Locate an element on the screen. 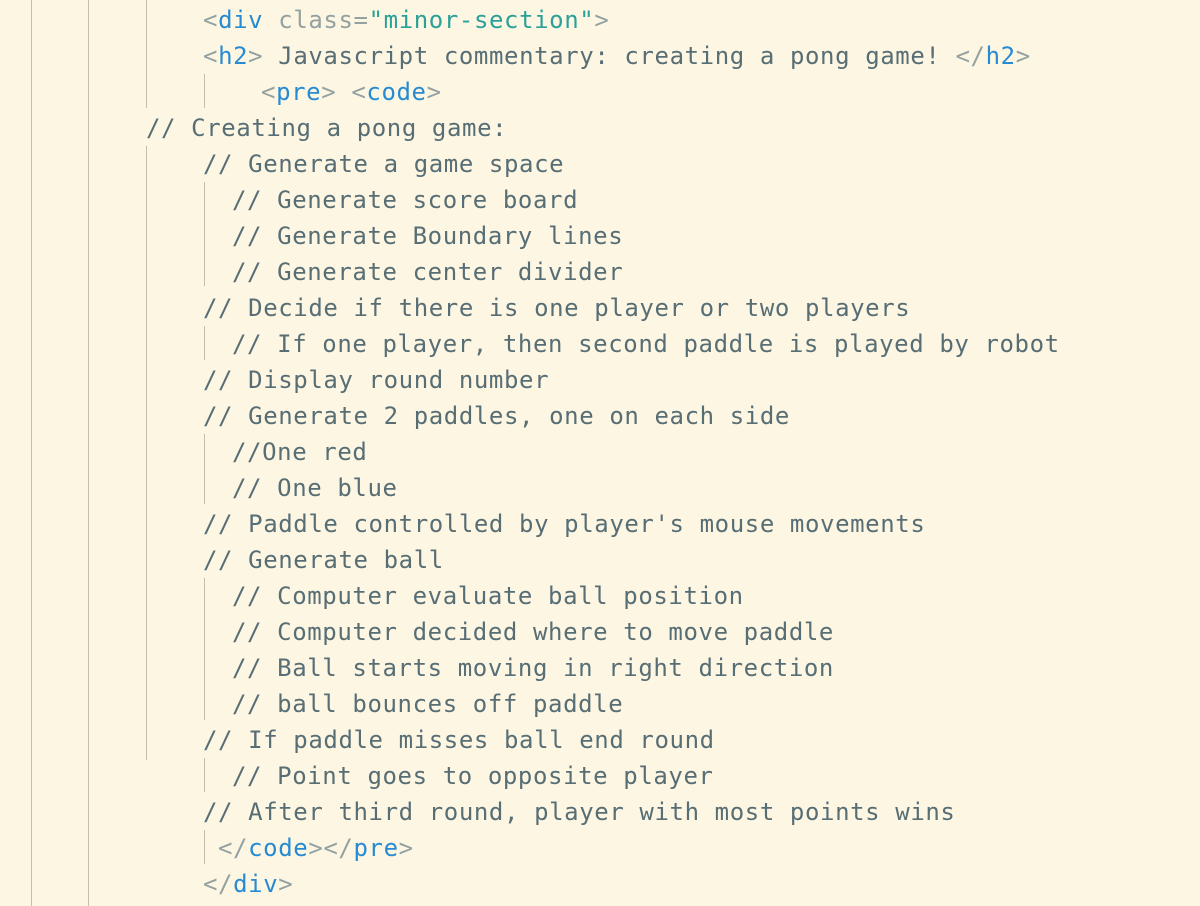  code-line: <pre> <code> is located at coordinates (351, 92).